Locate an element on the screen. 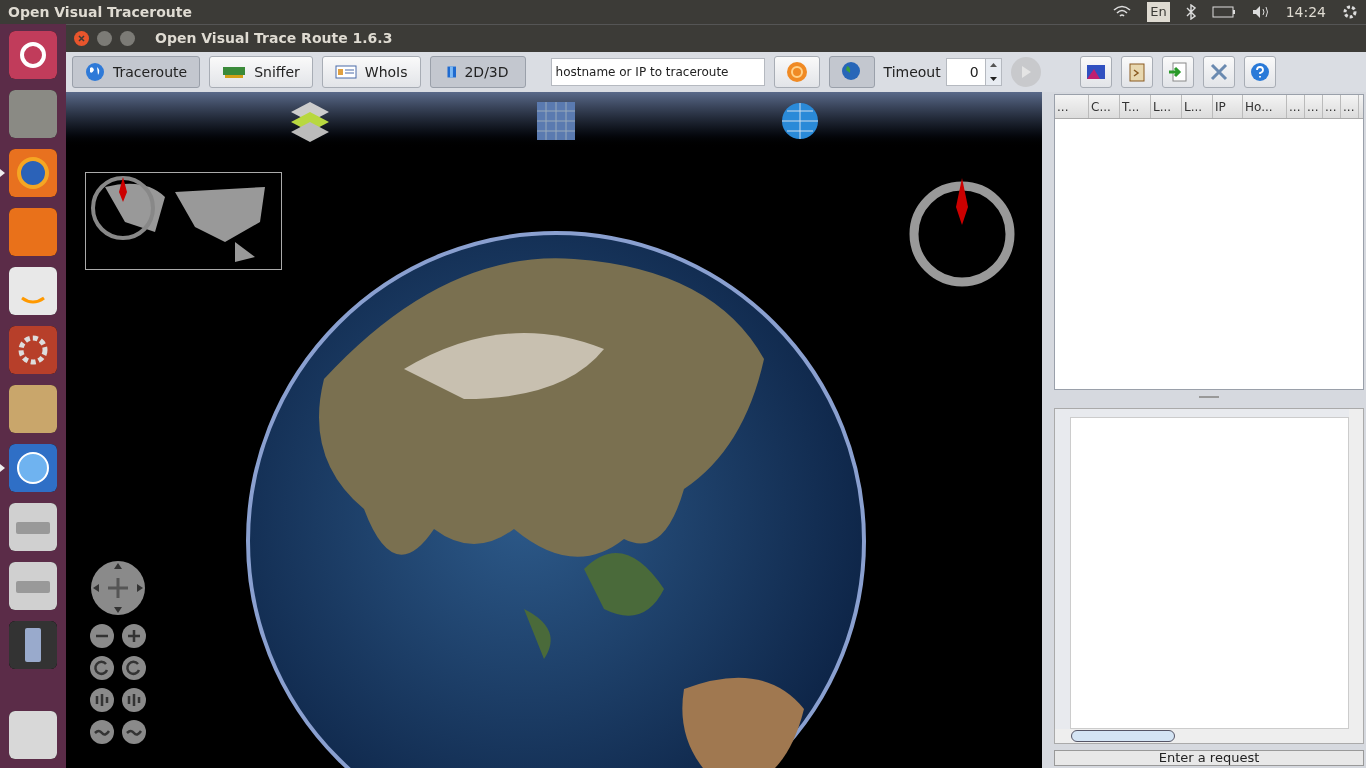  archive-app-icon is located at coordinates (33, 409).